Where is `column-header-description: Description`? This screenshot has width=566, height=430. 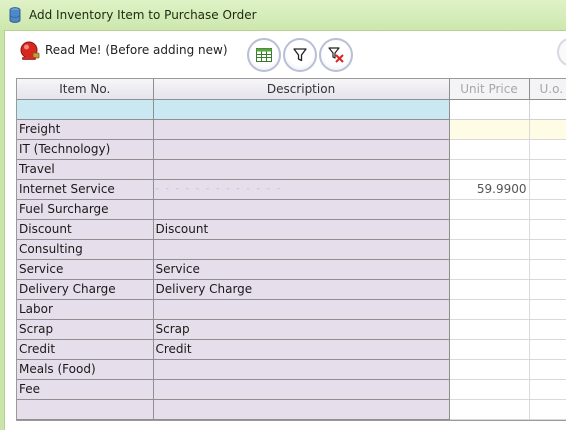
column-header-description: Description is located at coordinates (301, 89).